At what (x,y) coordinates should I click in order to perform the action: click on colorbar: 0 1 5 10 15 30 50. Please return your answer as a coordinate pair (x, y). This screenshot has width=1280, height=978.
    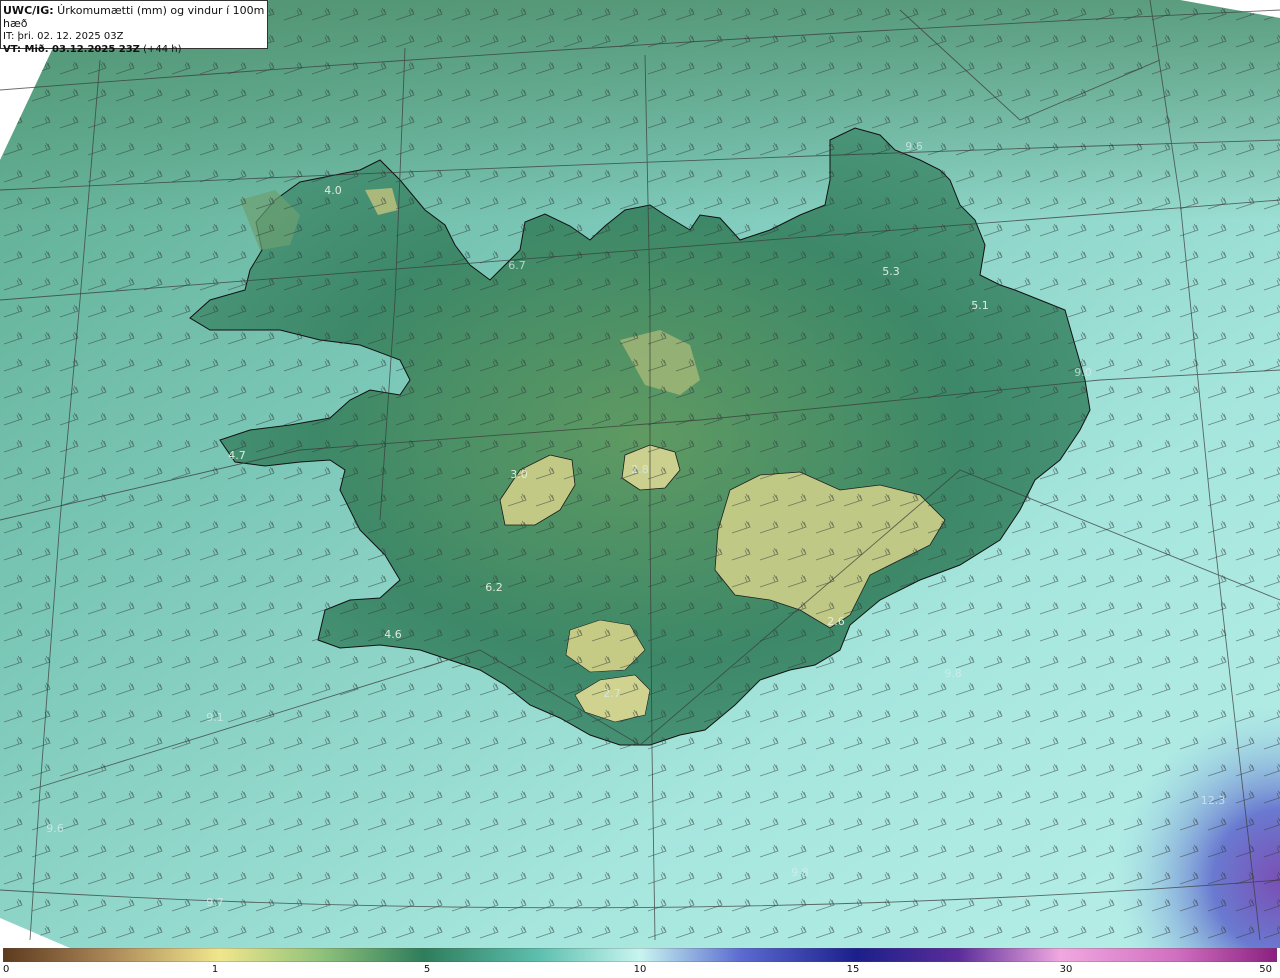
    Looking at the image, I should click on (640, 963).